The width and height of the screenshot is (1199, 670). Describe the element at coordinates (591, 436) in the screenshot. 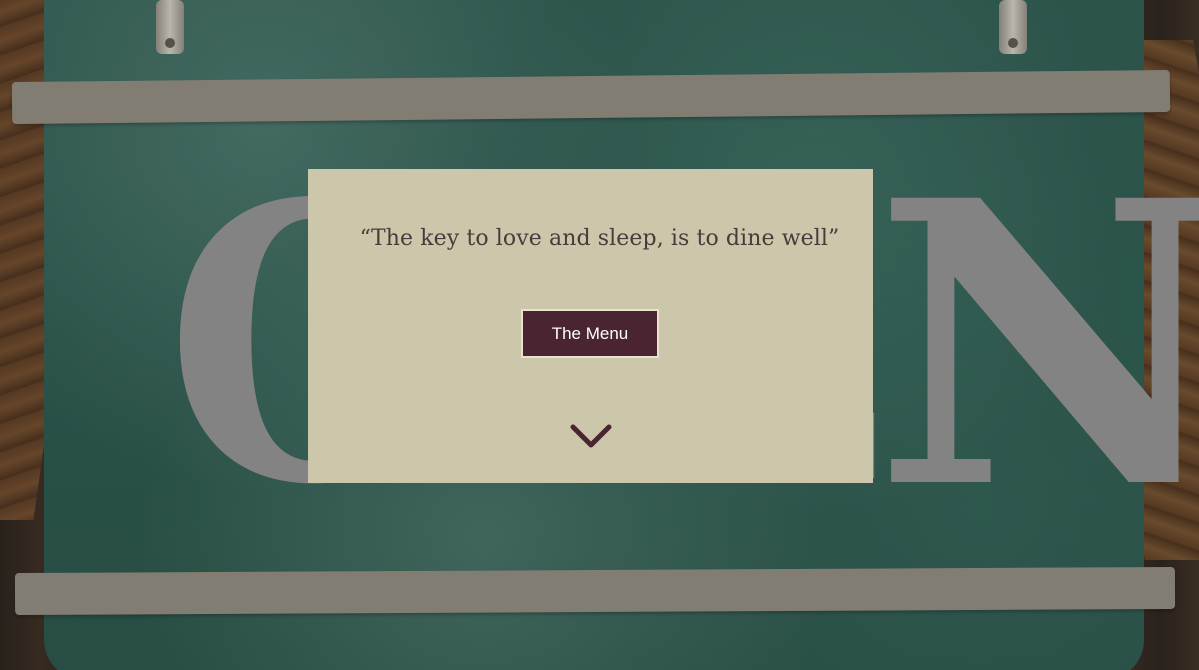

I see `chevron-down-icon` at that location.